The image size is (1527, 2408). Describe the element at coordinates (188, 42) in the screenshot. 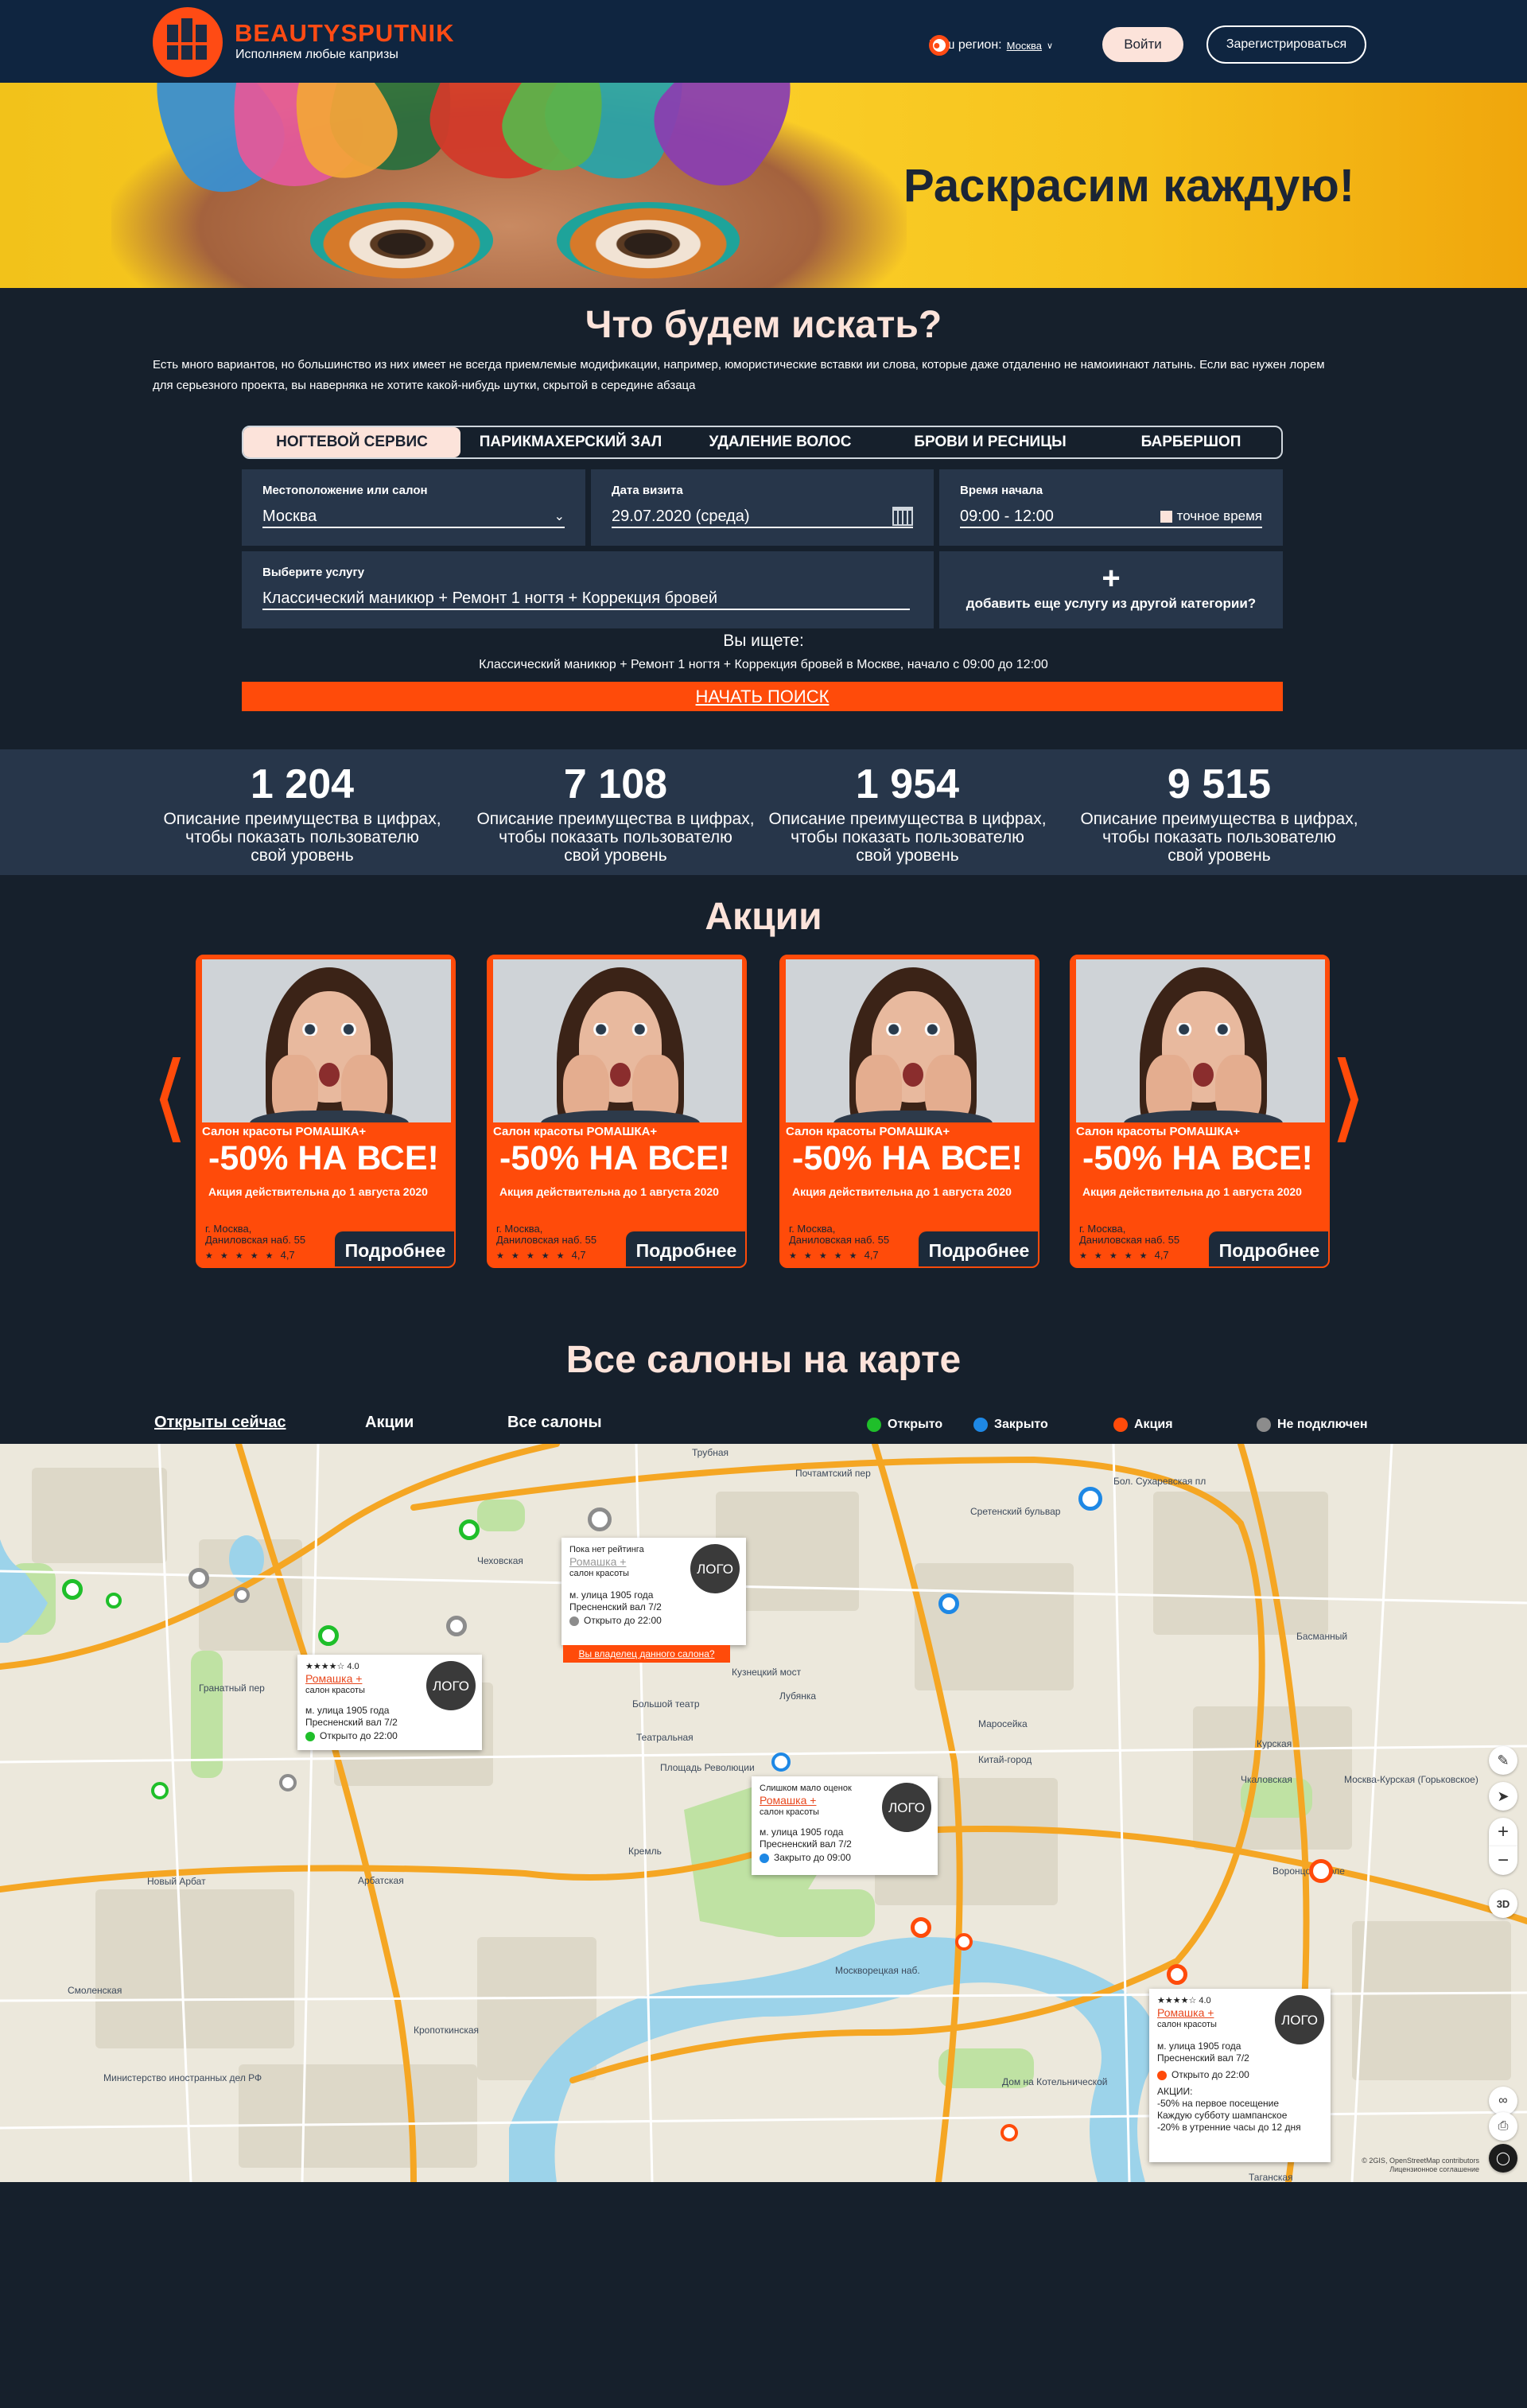

I see `logo-icon` at that location.